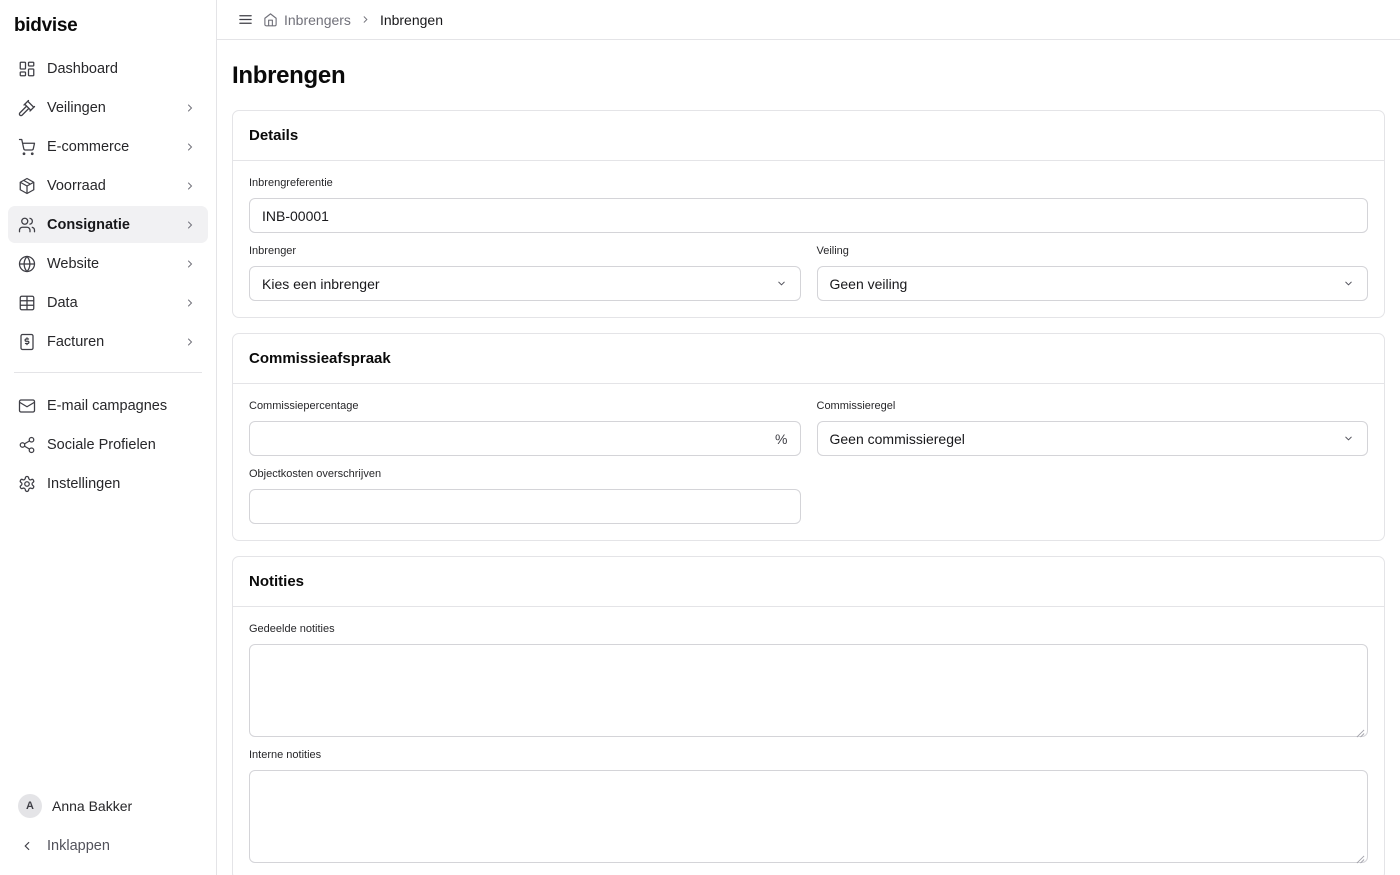 The width and height of the screenshot is (1400, 875). I want to click on consignor-field: Inbrenger Kies een inbrenger, so click(525, 273).